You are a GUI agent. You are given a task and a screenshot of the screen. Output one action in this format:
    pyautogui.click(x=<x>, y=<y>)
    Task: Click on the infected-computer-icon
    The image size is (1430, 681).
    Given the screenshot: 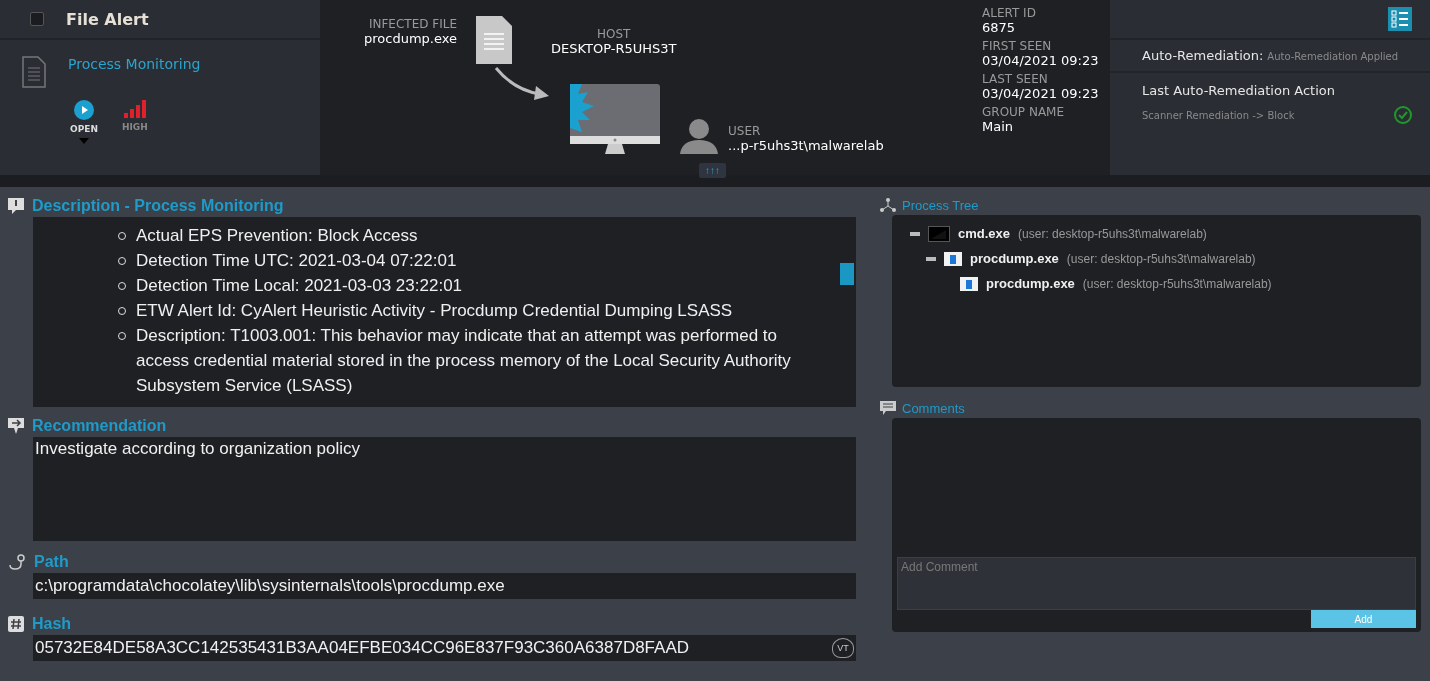 What is the action you would take?
    pyautogui.click(x=615, y=120)
    